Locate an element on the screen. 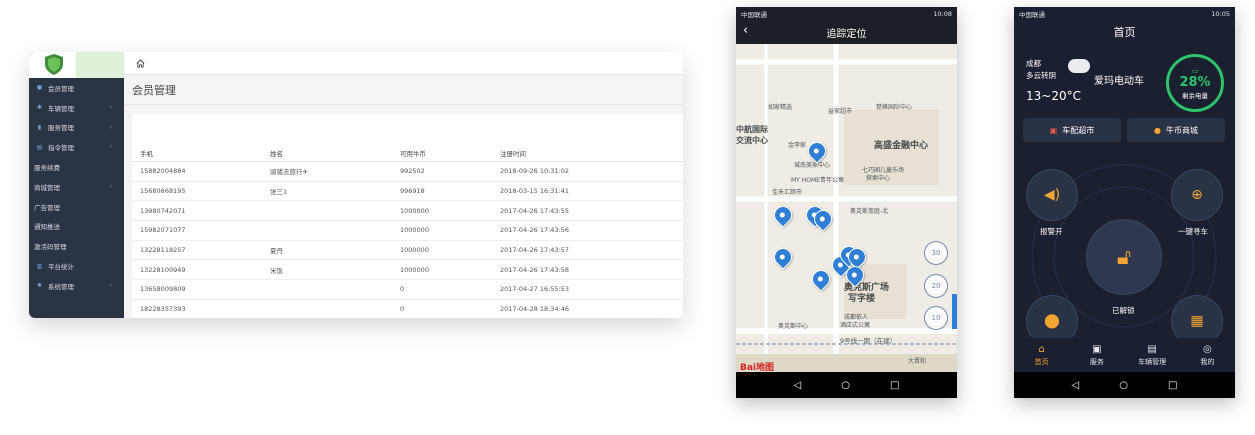 This screenshot has width=1255, height=435. map-label: 佳禾汇颜市 is located at coordinates (787, 192).